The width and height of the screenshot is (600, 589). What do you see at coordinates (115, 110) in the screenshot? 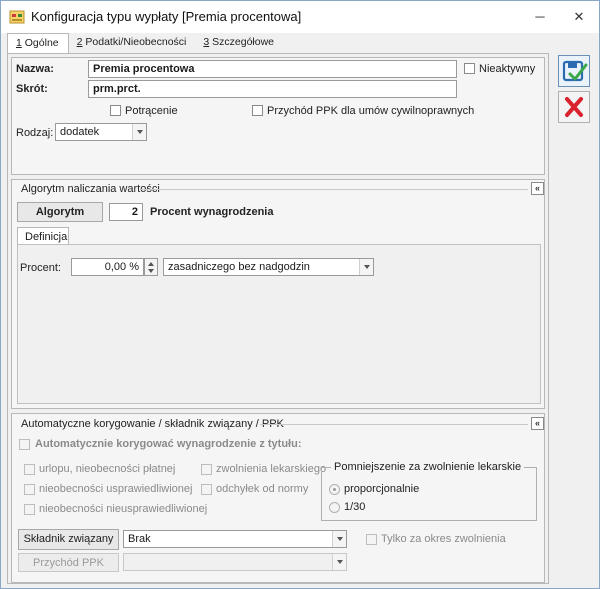
I see `deduction-checkbox` at bounding box center [115, 110].